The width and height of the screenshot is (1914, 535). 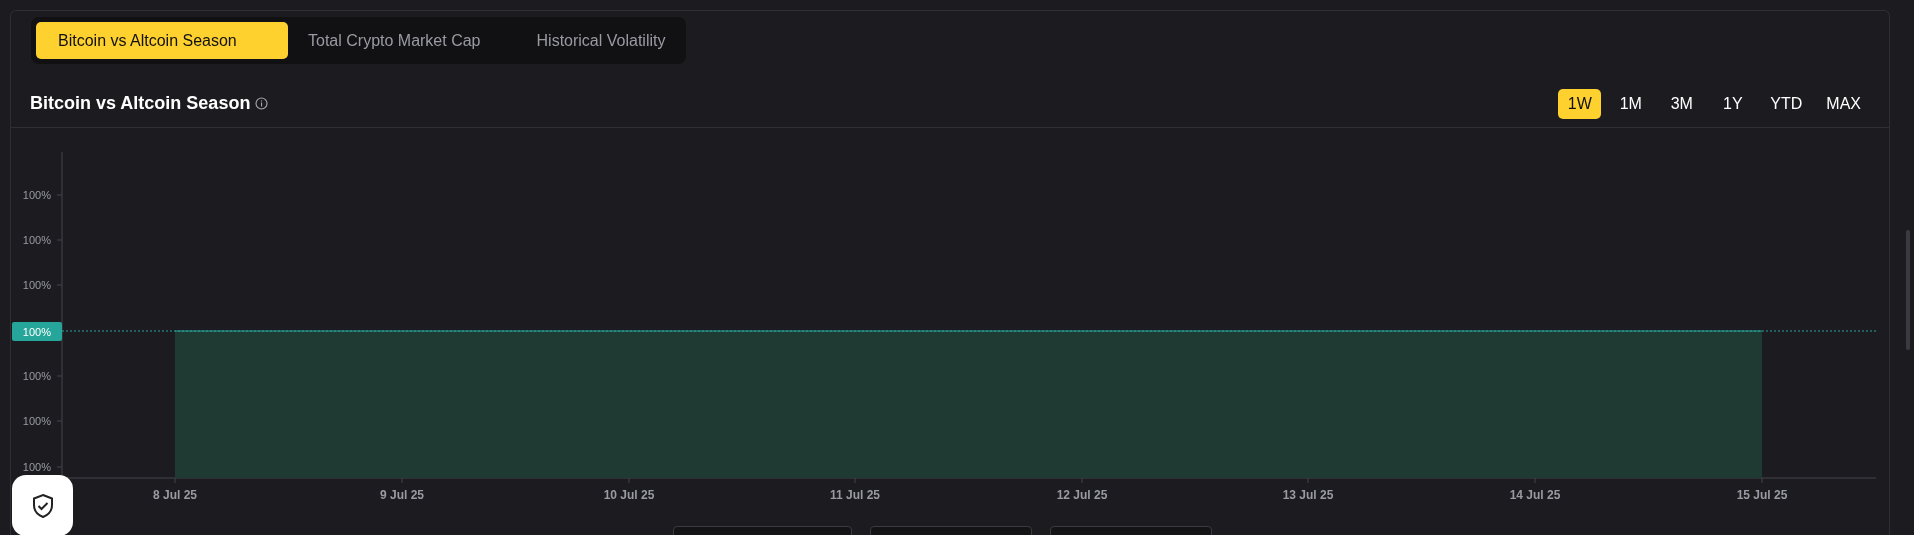 I want to click on x-axis-label: 9 Jul 25, so click(x=402, y=495).